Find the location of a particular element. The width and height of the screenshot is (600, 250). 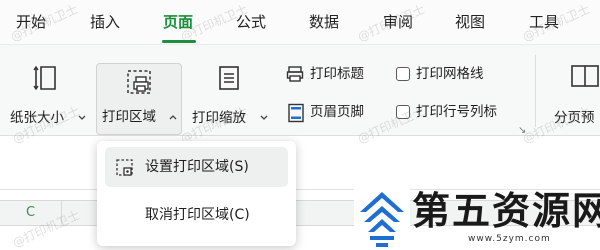

print-gridlines-option: 打印网格线 is located at coordinates (452, 75).